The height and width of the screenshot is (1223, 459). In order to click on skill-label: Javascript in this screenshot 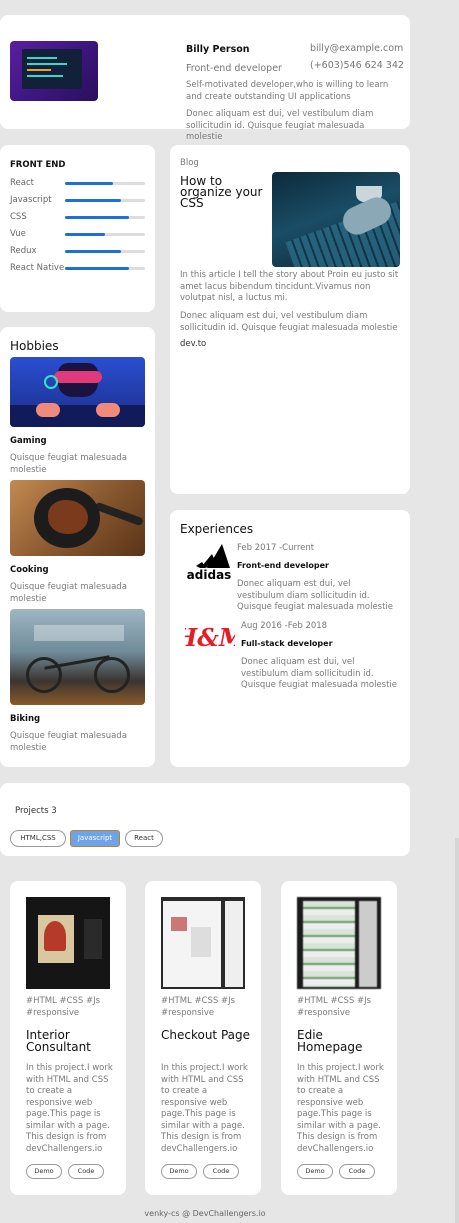, I will do `click(31, 200)`.